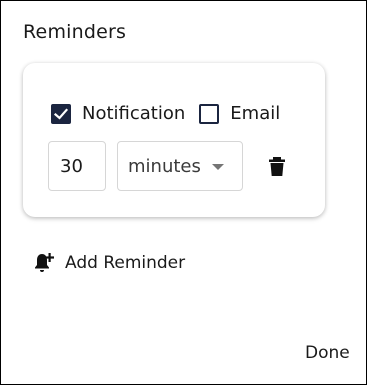  Describe the element at coordinates (75, 32) in the screenshot. I see `dialog-title: Reminders` at that location.